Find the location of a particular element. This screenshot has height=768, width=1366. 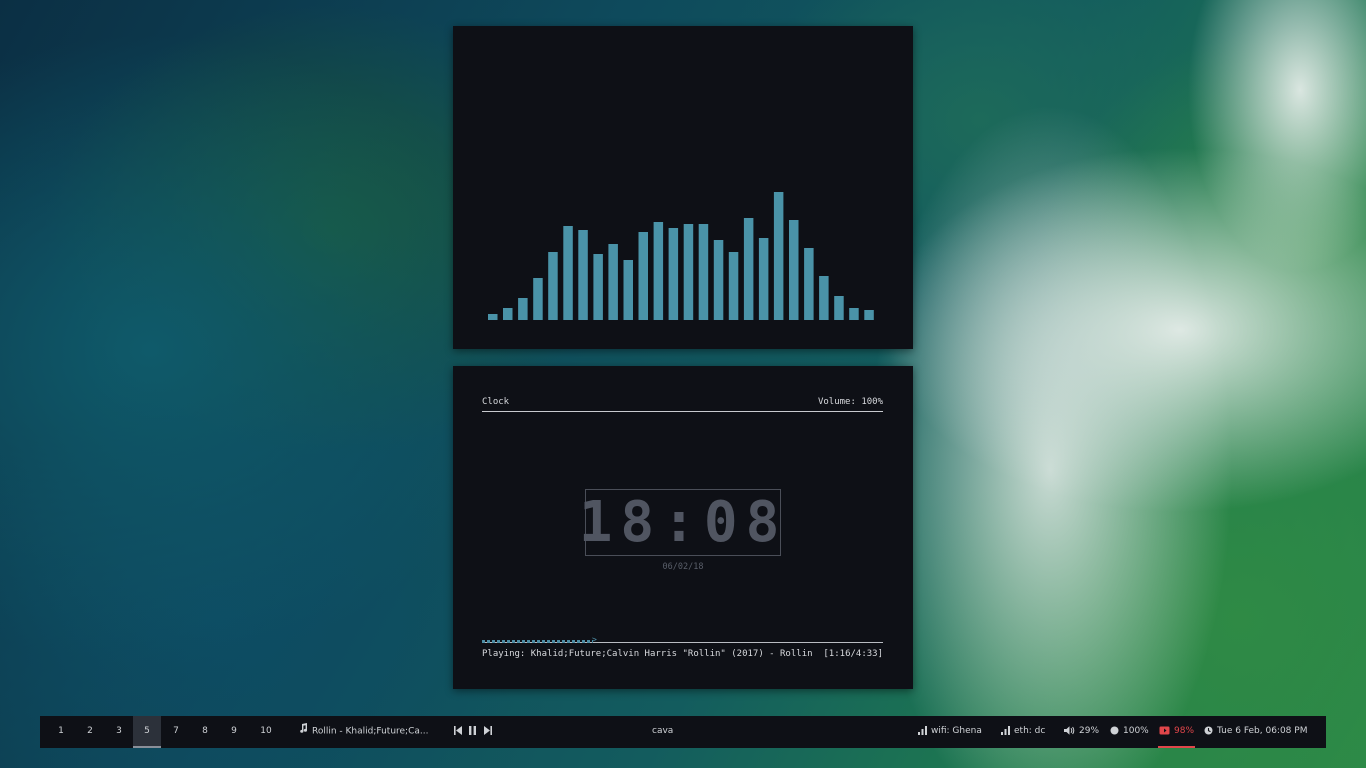

clock-time: 18:08 is located at coordinates (683, 522).